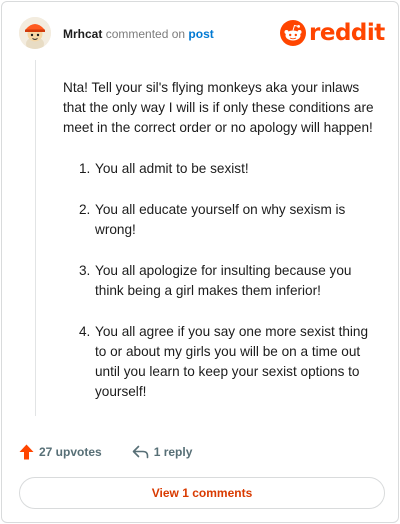  I want to click on list-number: 3., so click(85, 270).